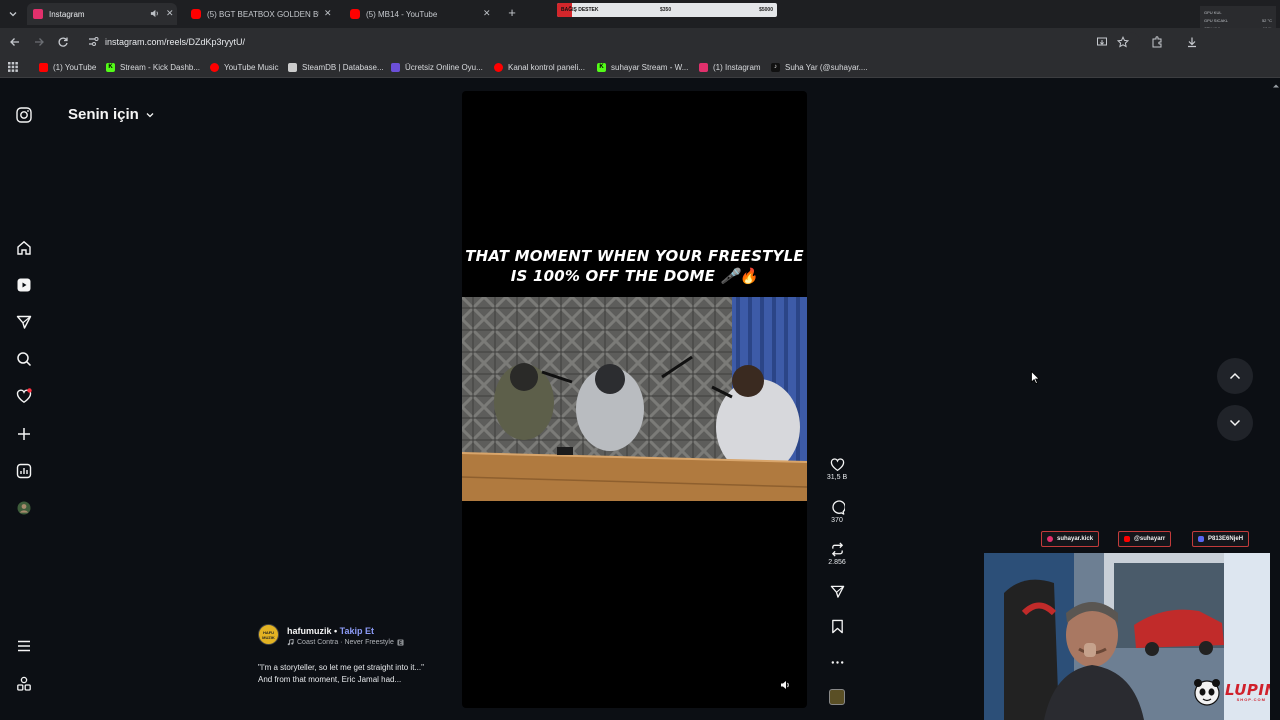 Image resolution: width=1280 pixels, height=720 pixels. Describe the element at coordinates (24, 684) in the screenshot. I see `also-from-meta-icon` at that location.